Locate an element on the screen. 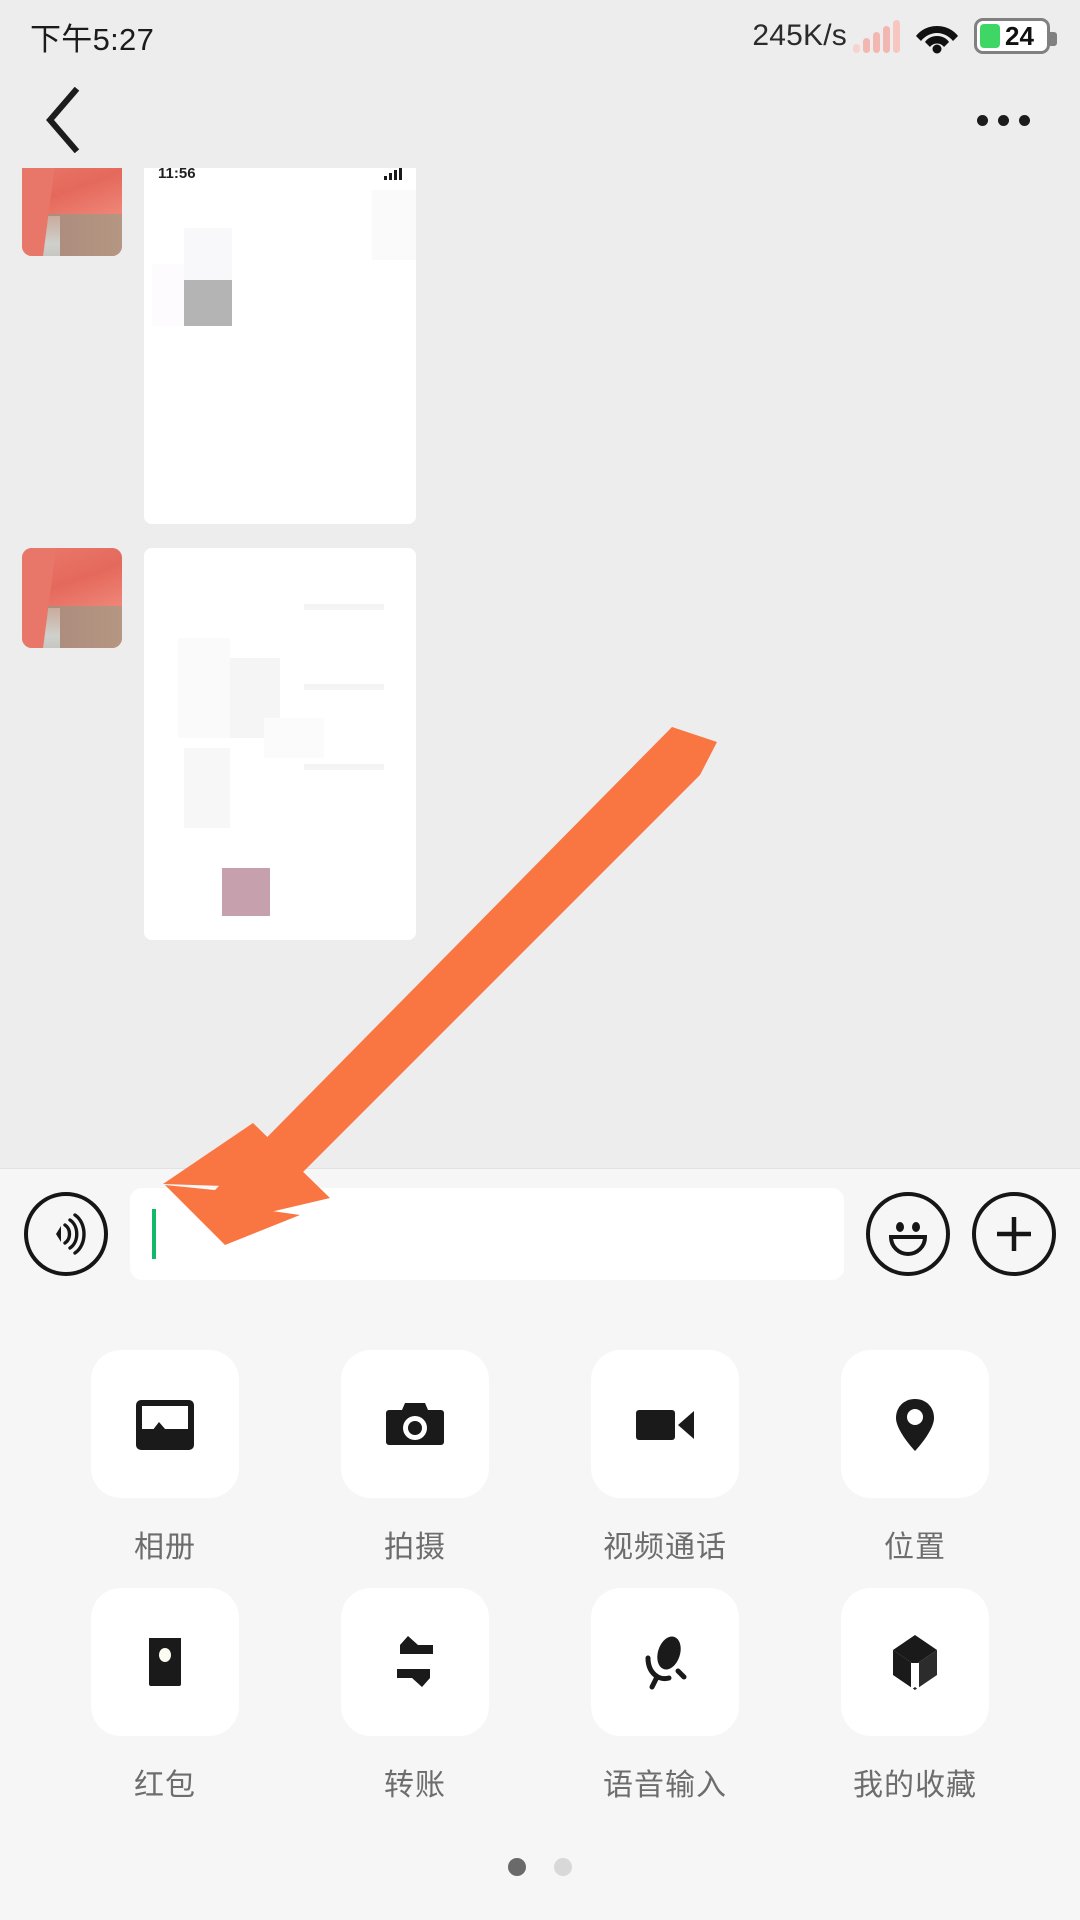 This screenshot has height=1920, width=1080. status-indicators: 245K/s 24 is located at coordinates (904, 36).